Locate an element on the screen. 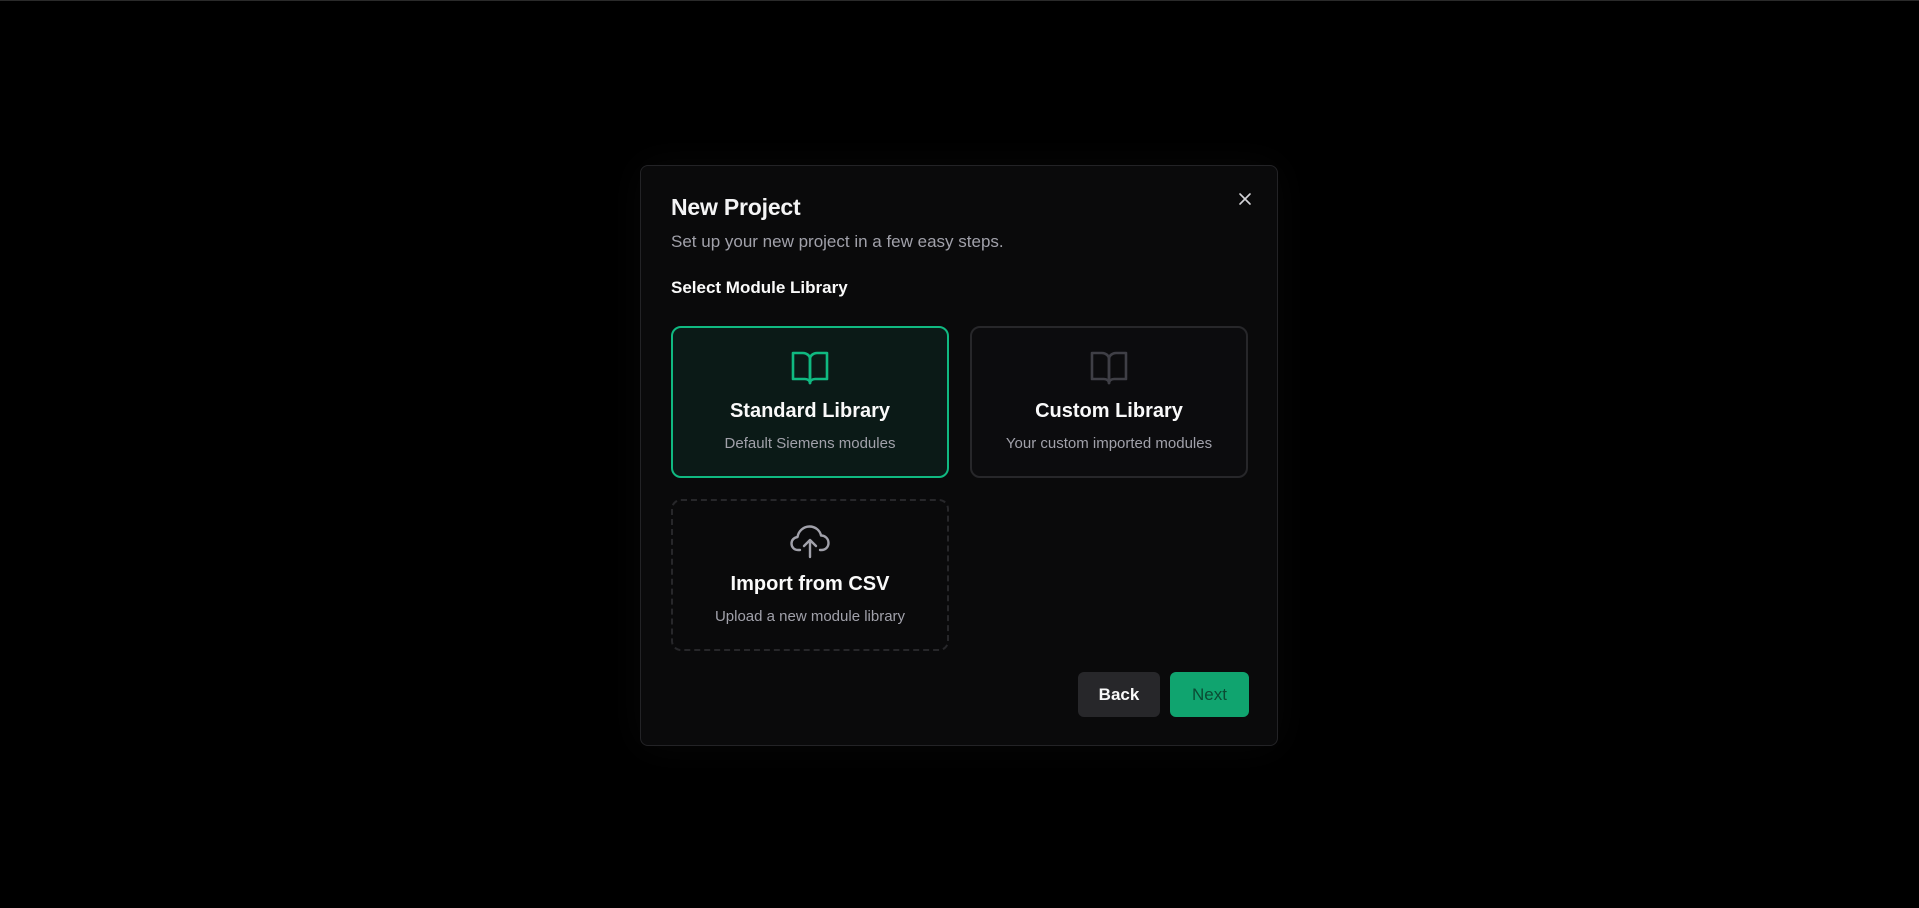 This screenshot has width=1919, height=908. option-title: Standard Library is located at coordinates (810, 411).